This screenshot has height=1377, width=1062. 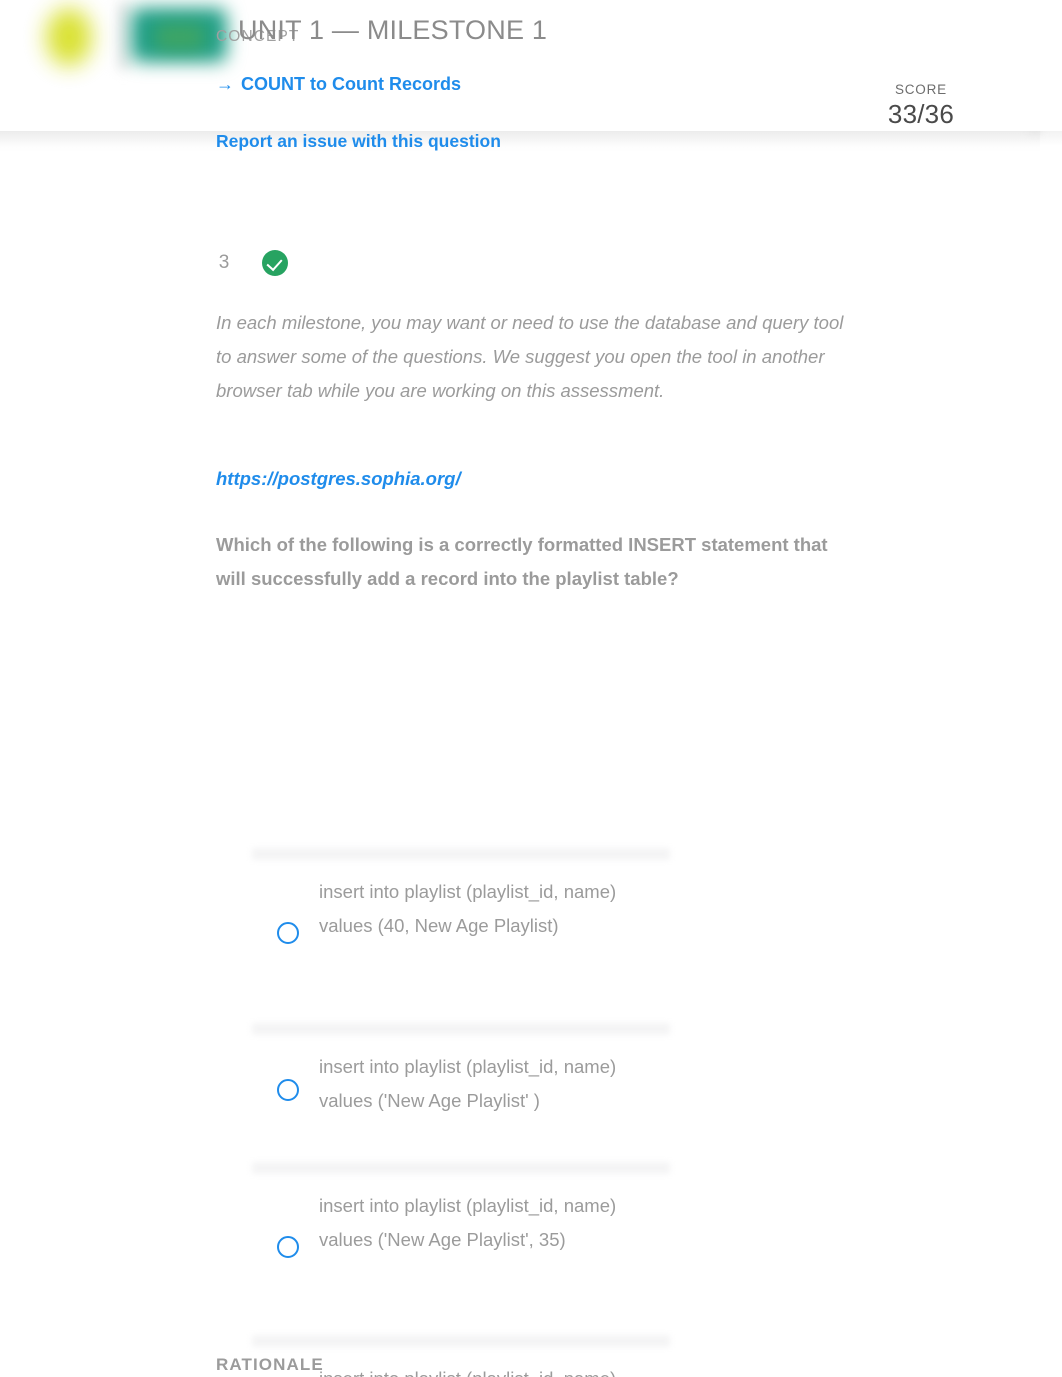 What do you see at coordinates (123, 36) in the screenshot?
I see `logo-divider` at bounding box center [123, 36].